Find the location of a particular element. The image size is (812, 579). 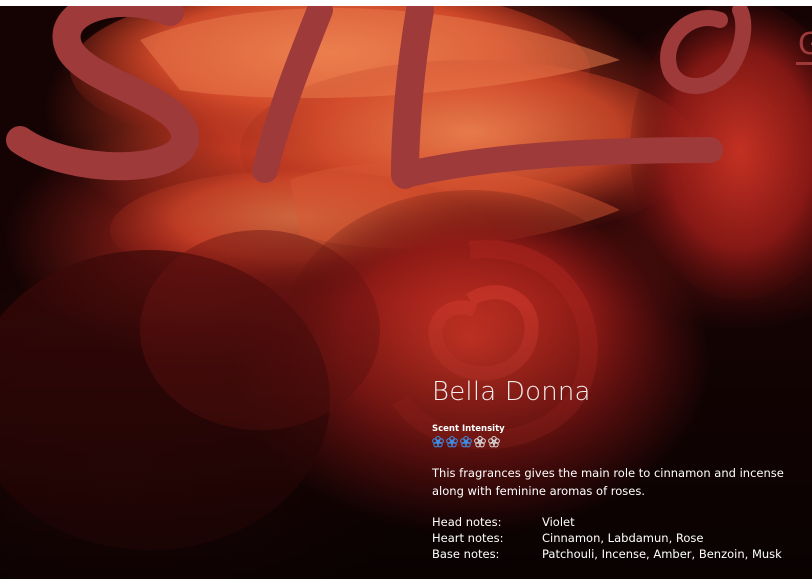

note-key: Heart notes: is located at coordinates (468, 538).